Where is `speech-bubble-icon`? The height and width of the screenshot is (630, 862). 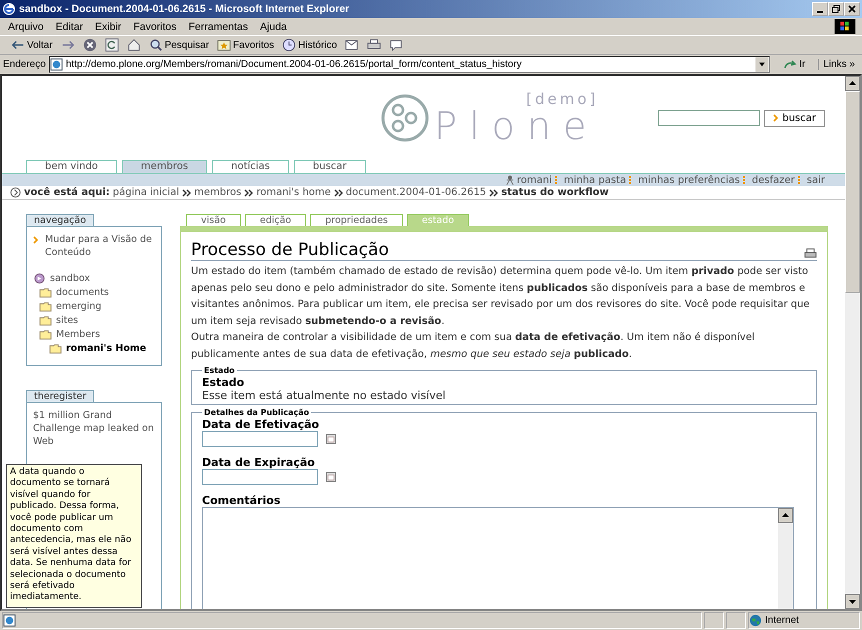
speech-bubble-icon is located at coordinates (396, 45).